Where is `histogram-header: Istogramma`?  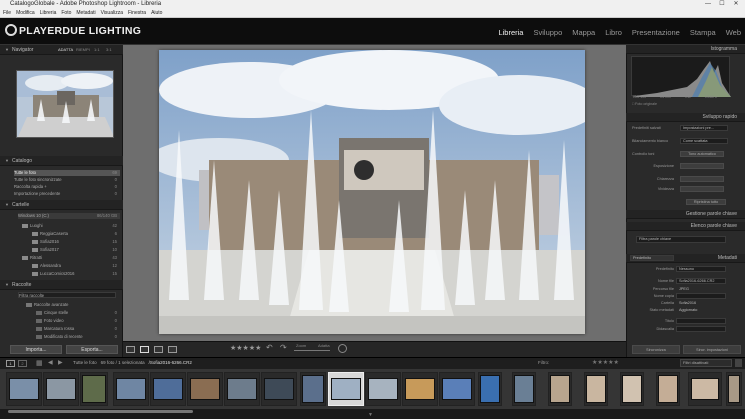
histogram-header: Istogramma is located at coordinates (685, 49).